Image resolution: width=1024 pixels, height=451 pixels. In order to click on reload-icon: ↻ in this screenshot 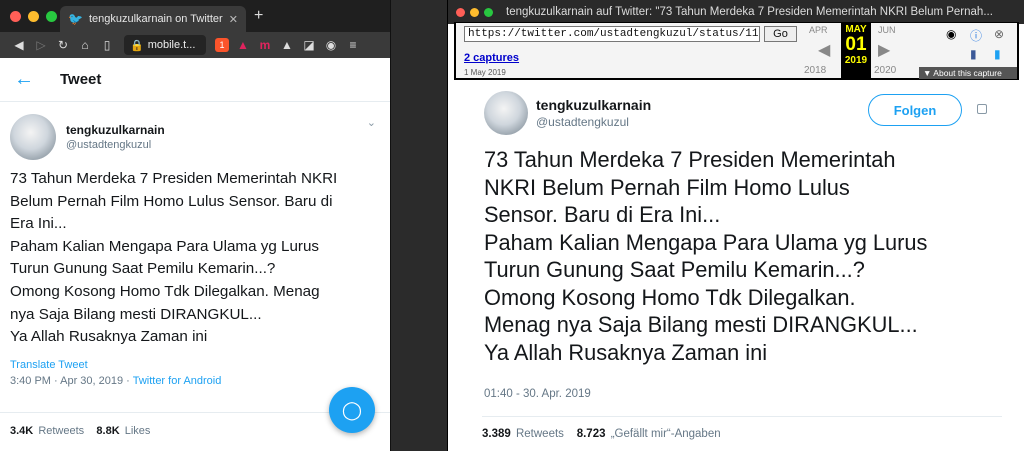, I will do `click(63, 45)`.